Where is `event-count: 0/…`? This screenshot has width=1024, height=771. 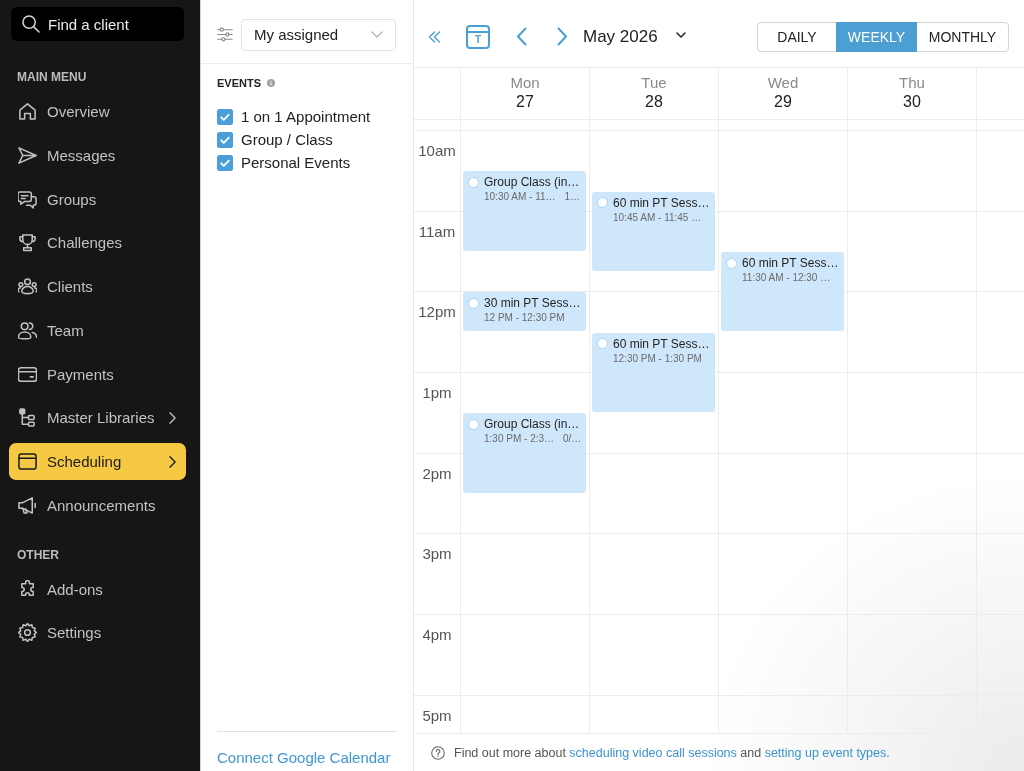 event-count: 0/… is located at coordinates (572, 439).